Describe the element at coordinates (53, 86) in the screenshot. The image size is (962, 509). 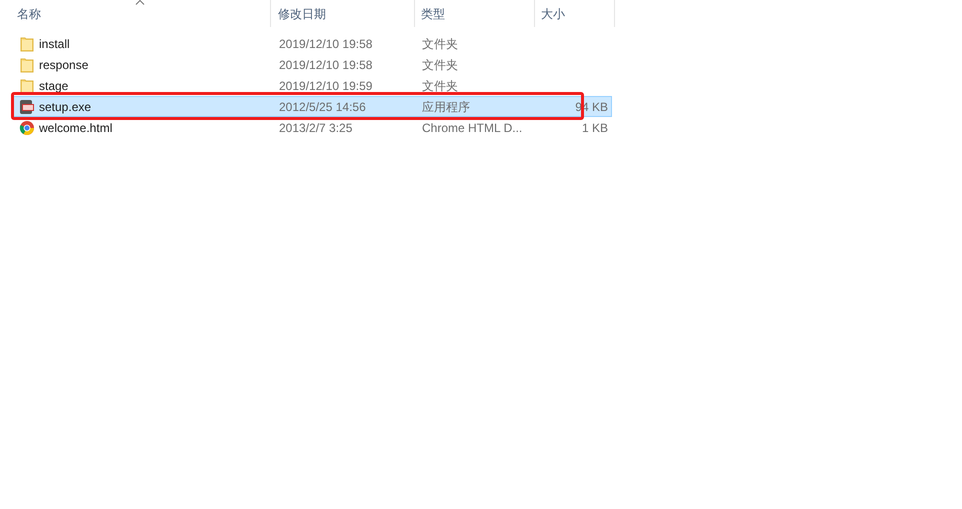
I see `file-name: stage` at that location.